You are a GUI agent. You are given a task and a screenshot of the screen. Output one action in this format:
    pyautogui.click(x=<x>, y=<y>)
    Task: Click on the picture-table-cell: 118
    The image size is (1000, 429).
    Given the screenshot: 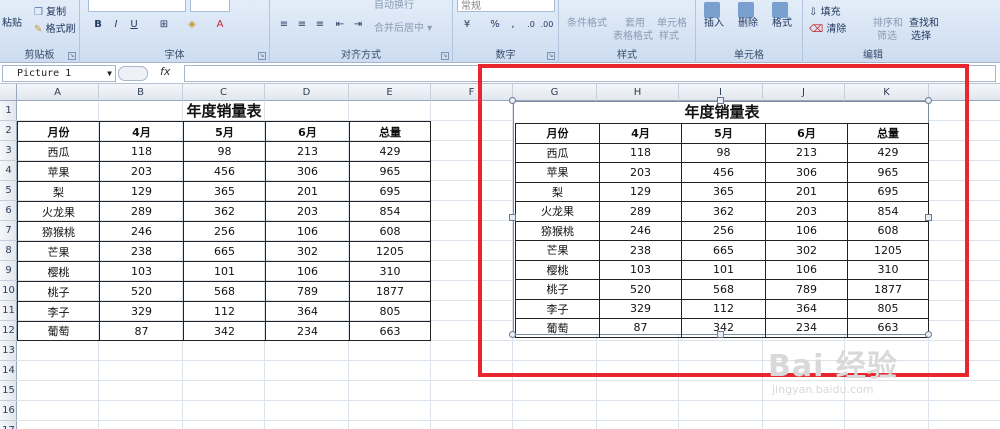 What is the action you would take?
    pyautogui.click(x=640, y=152)
    